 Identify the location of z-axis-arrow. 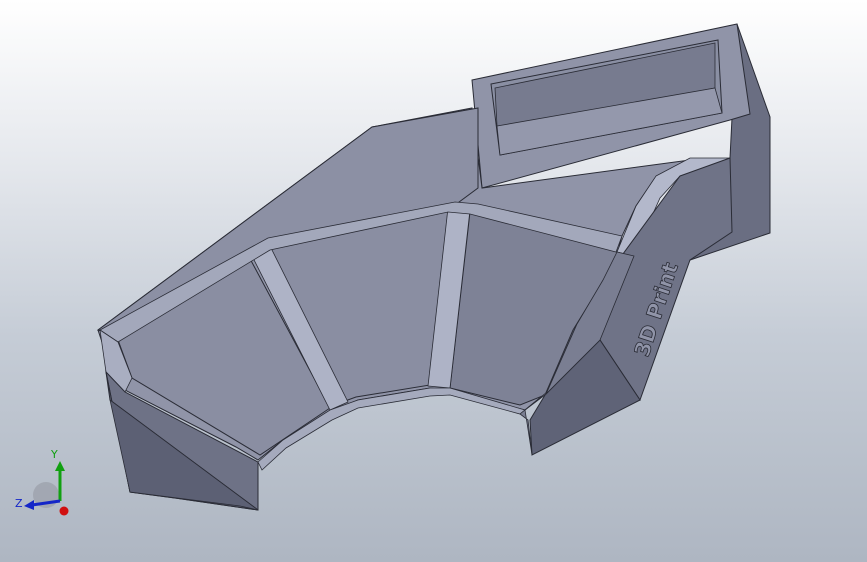
(29, 505).